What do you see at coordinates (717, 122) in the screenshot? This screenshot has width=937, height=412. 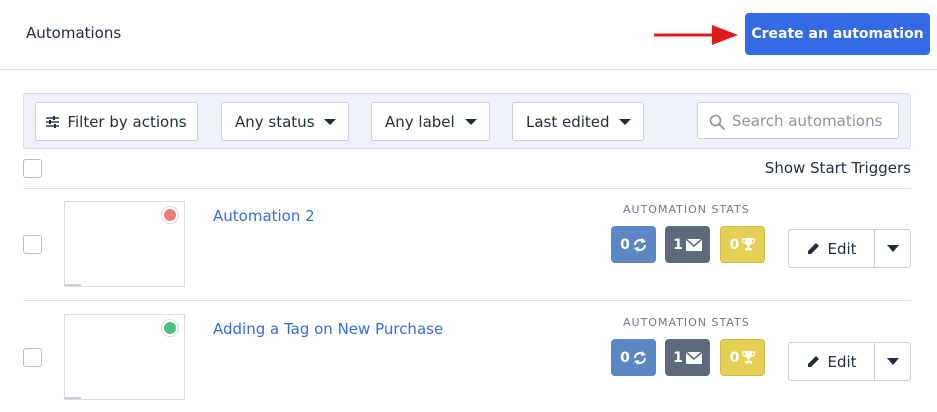 I see `search-icon` at bounding box center [717, 122].